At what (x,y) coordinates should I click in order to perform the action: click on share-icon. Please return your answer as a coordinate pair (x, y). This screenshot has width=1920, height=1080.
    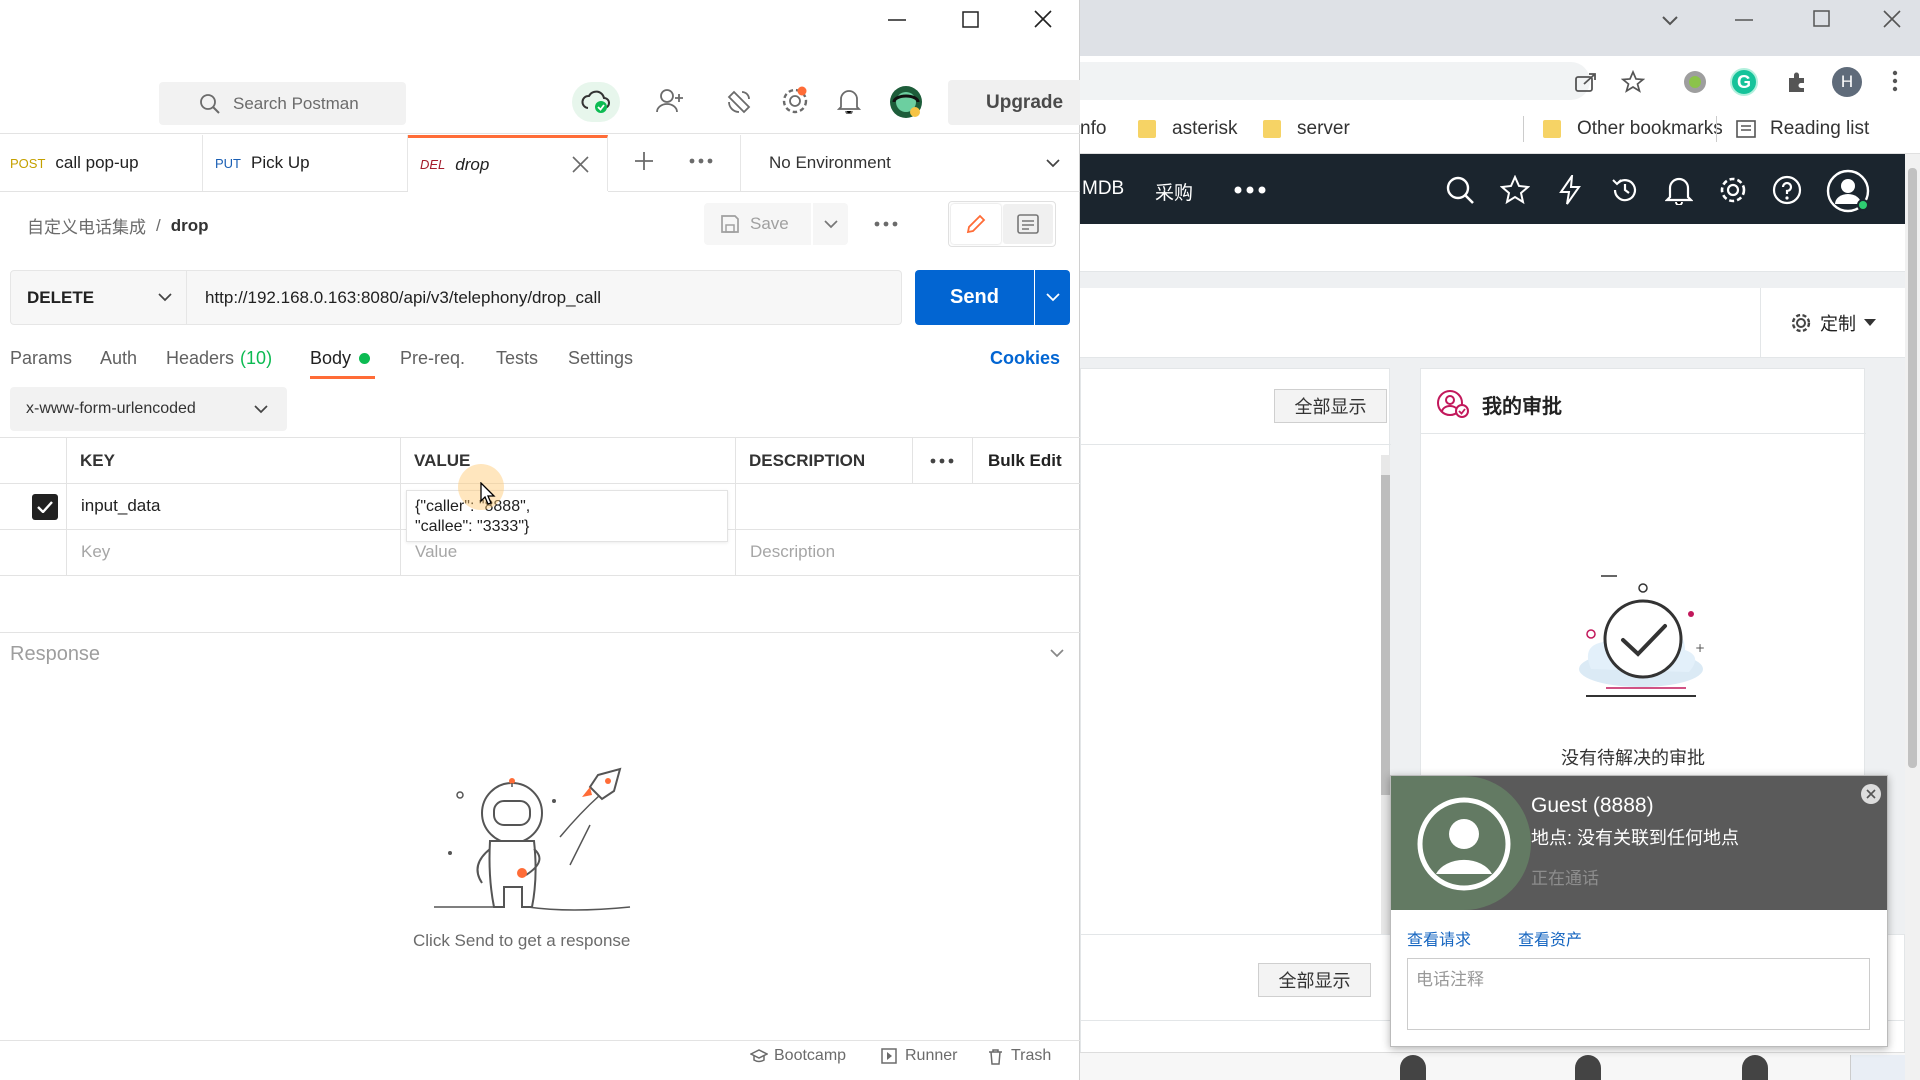
    Looking at the image, I should click on (1586, 82).